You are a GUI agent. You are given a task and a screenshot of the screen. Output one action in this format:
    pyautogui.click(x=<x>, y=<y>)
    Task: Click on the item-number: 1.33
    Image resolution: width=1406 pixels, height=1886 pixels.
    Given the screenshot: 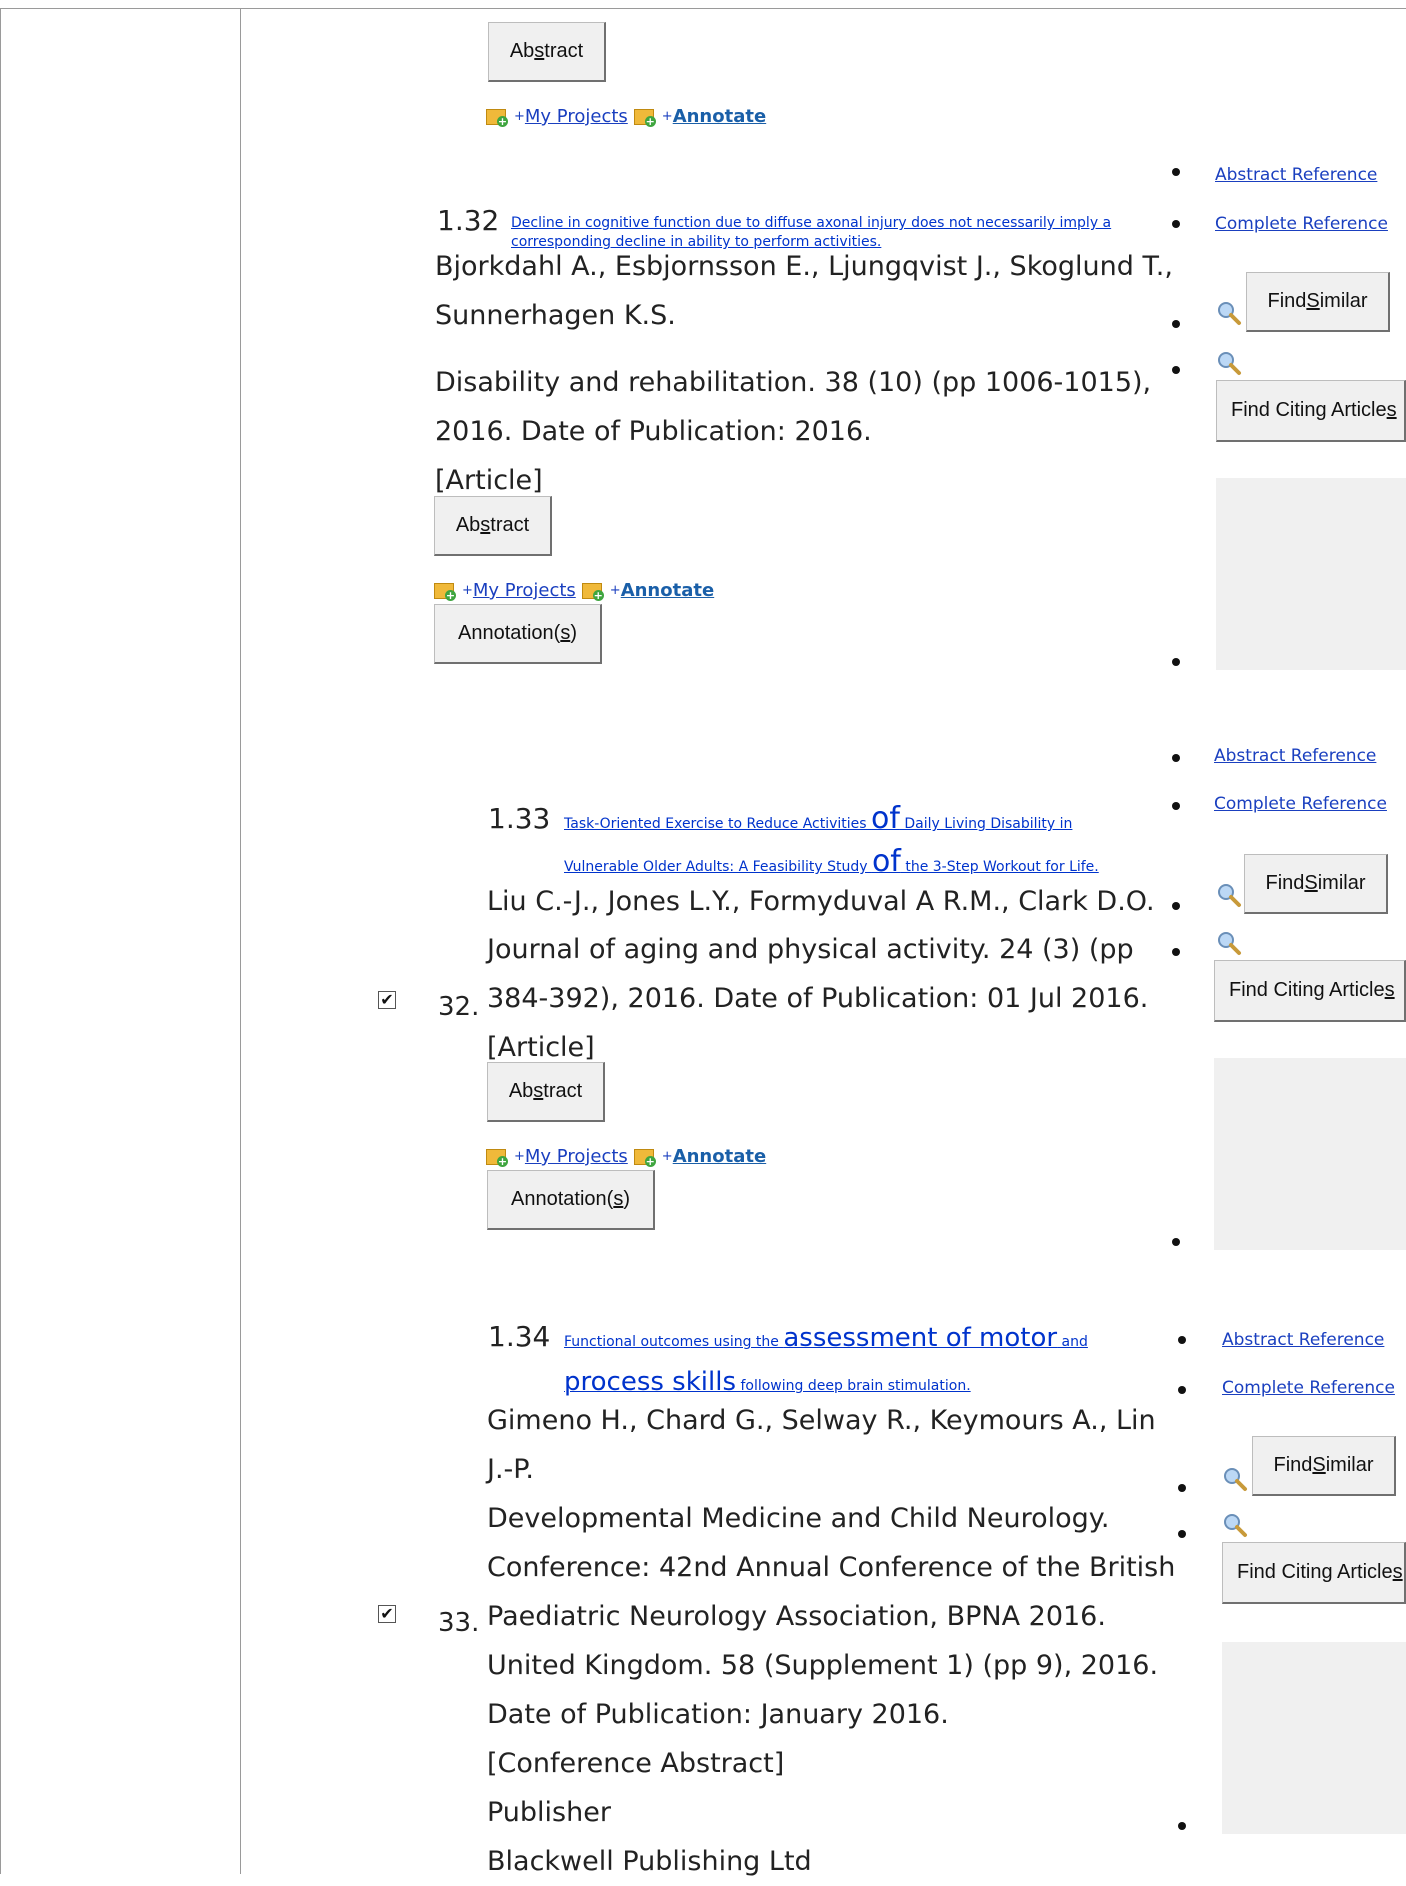 What is the action you would take?
    pyautogui.click(x=519, y=818)
    